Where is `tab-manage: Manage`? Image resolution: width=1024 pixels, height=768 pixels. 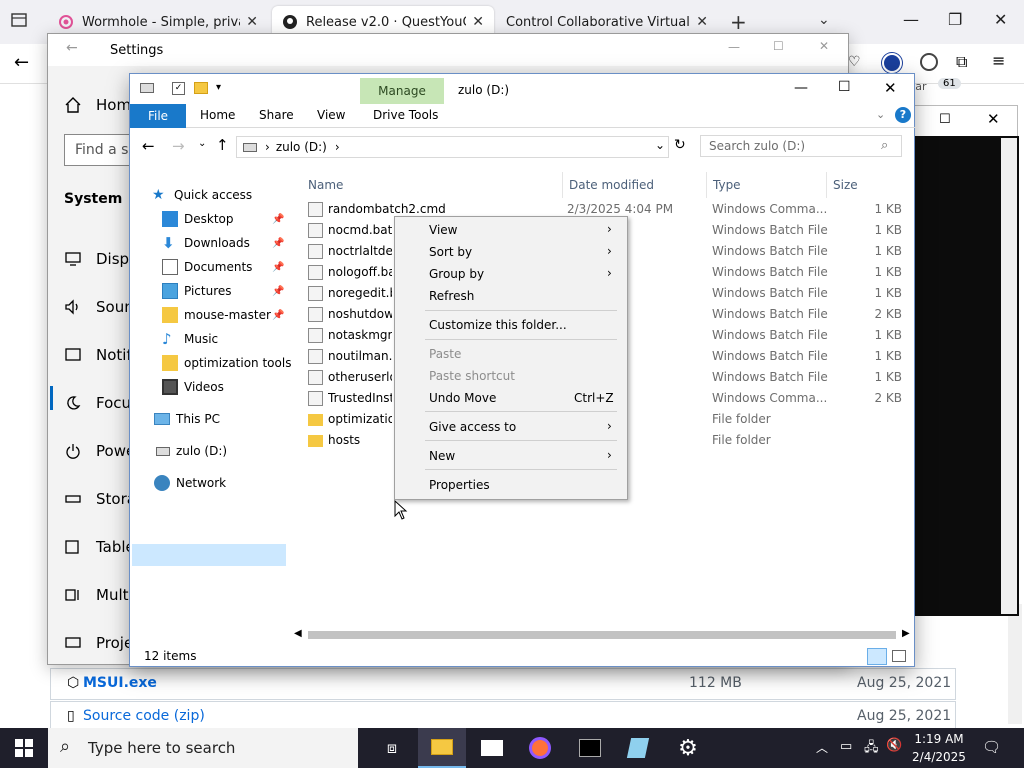
tab-manage: Manage is located at coordinates (402, 91).